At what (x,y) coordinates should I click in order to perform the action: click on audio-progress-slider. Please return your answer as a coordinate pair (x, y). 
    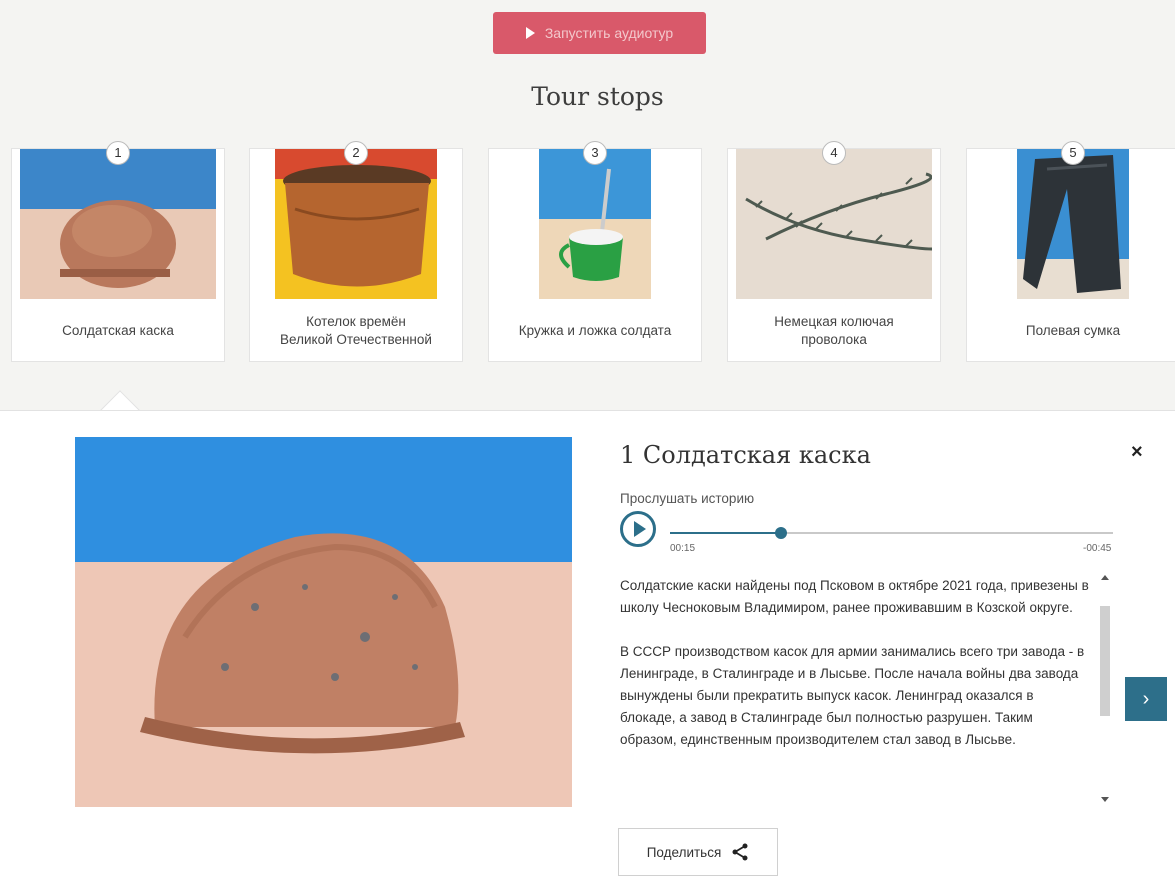
    Looking at the image, I should click on (891, 533).